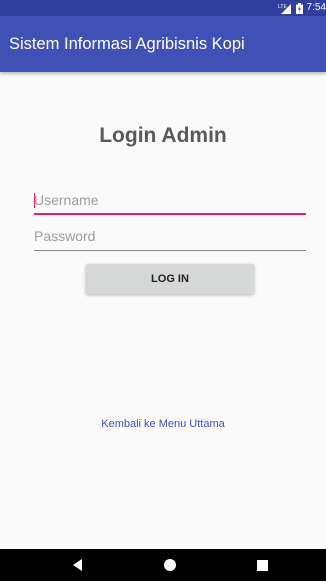 The width and height of the screenshot is (326, 581). I want to click on app-bar: Sistem Informasi Agribisnis Kopi, so click(163, 44).